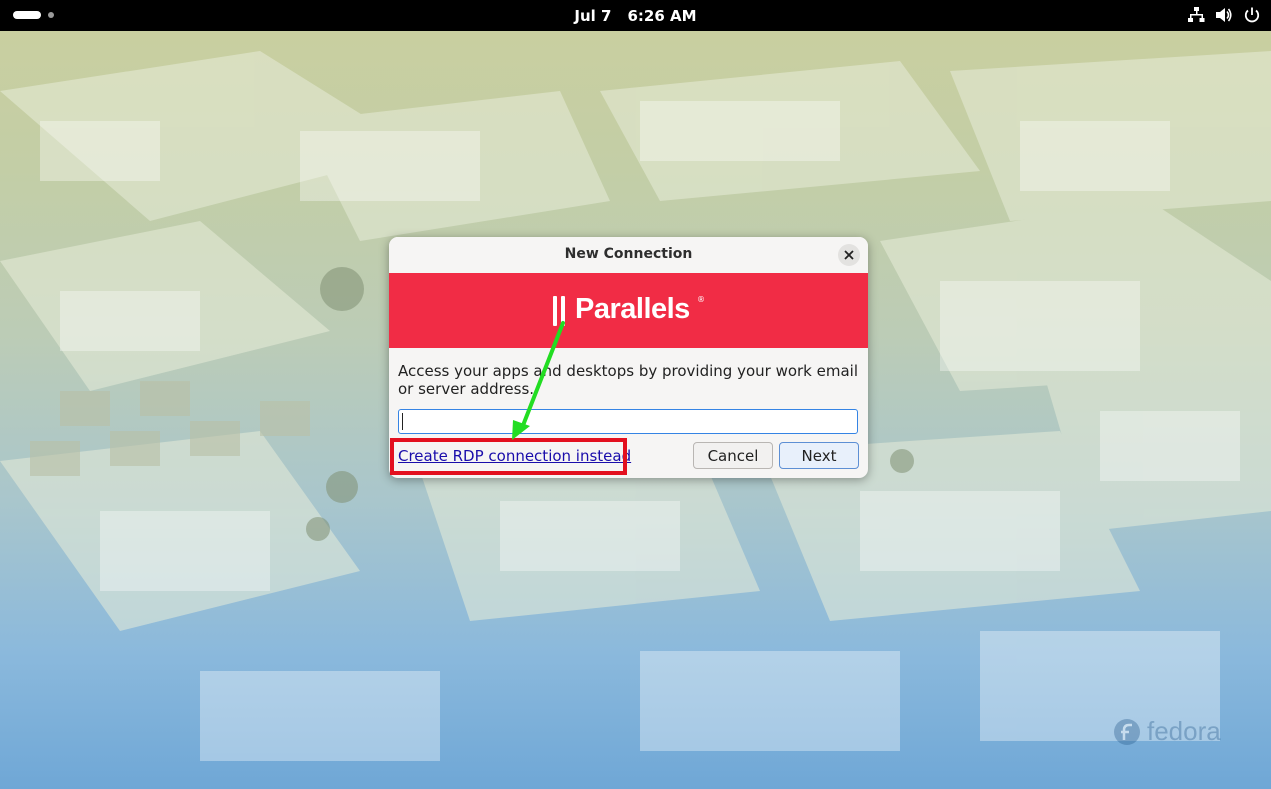 The width and height of the screenshot is (1271, 789). I want to click on workspace-icon, so click(27, 15).